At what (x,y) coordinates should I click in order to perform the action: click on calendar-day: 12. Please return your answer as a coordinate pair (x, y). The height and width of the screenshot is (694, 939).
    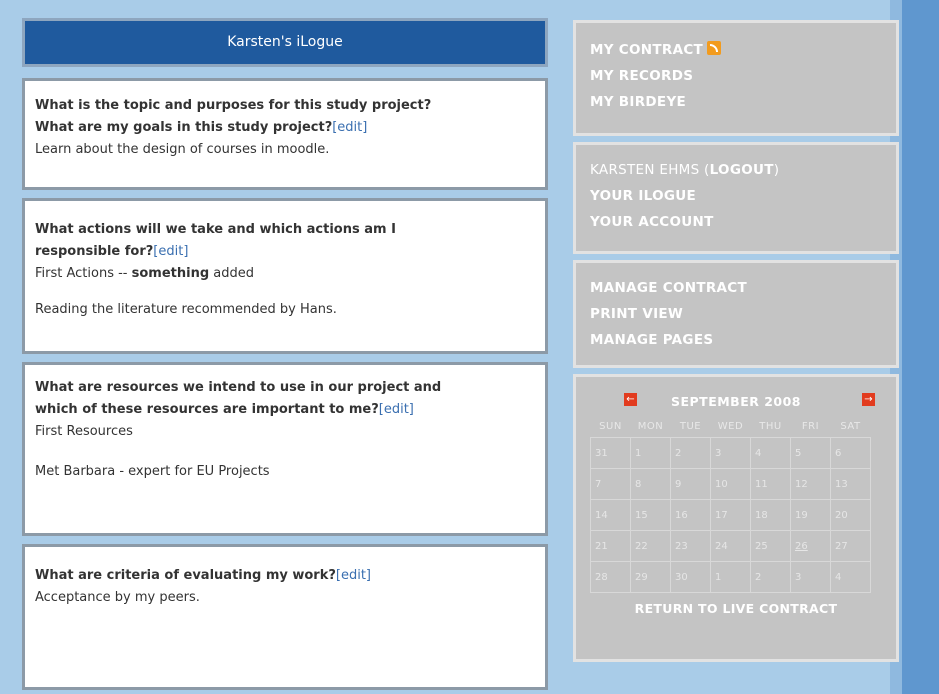
    Looking at the image, I should click on (810, 484).